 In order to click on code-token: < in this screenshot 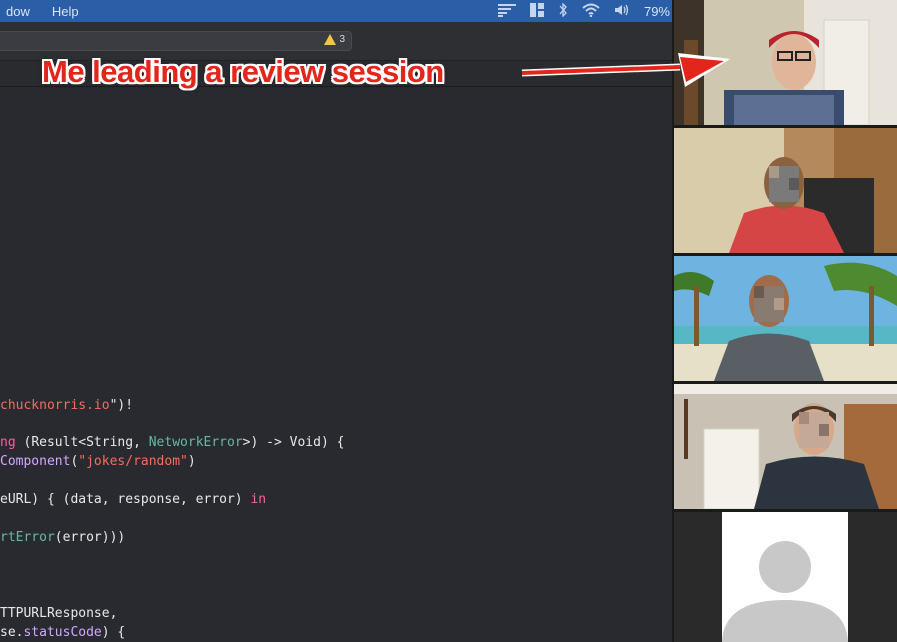, I will do `click(82, 442)`.